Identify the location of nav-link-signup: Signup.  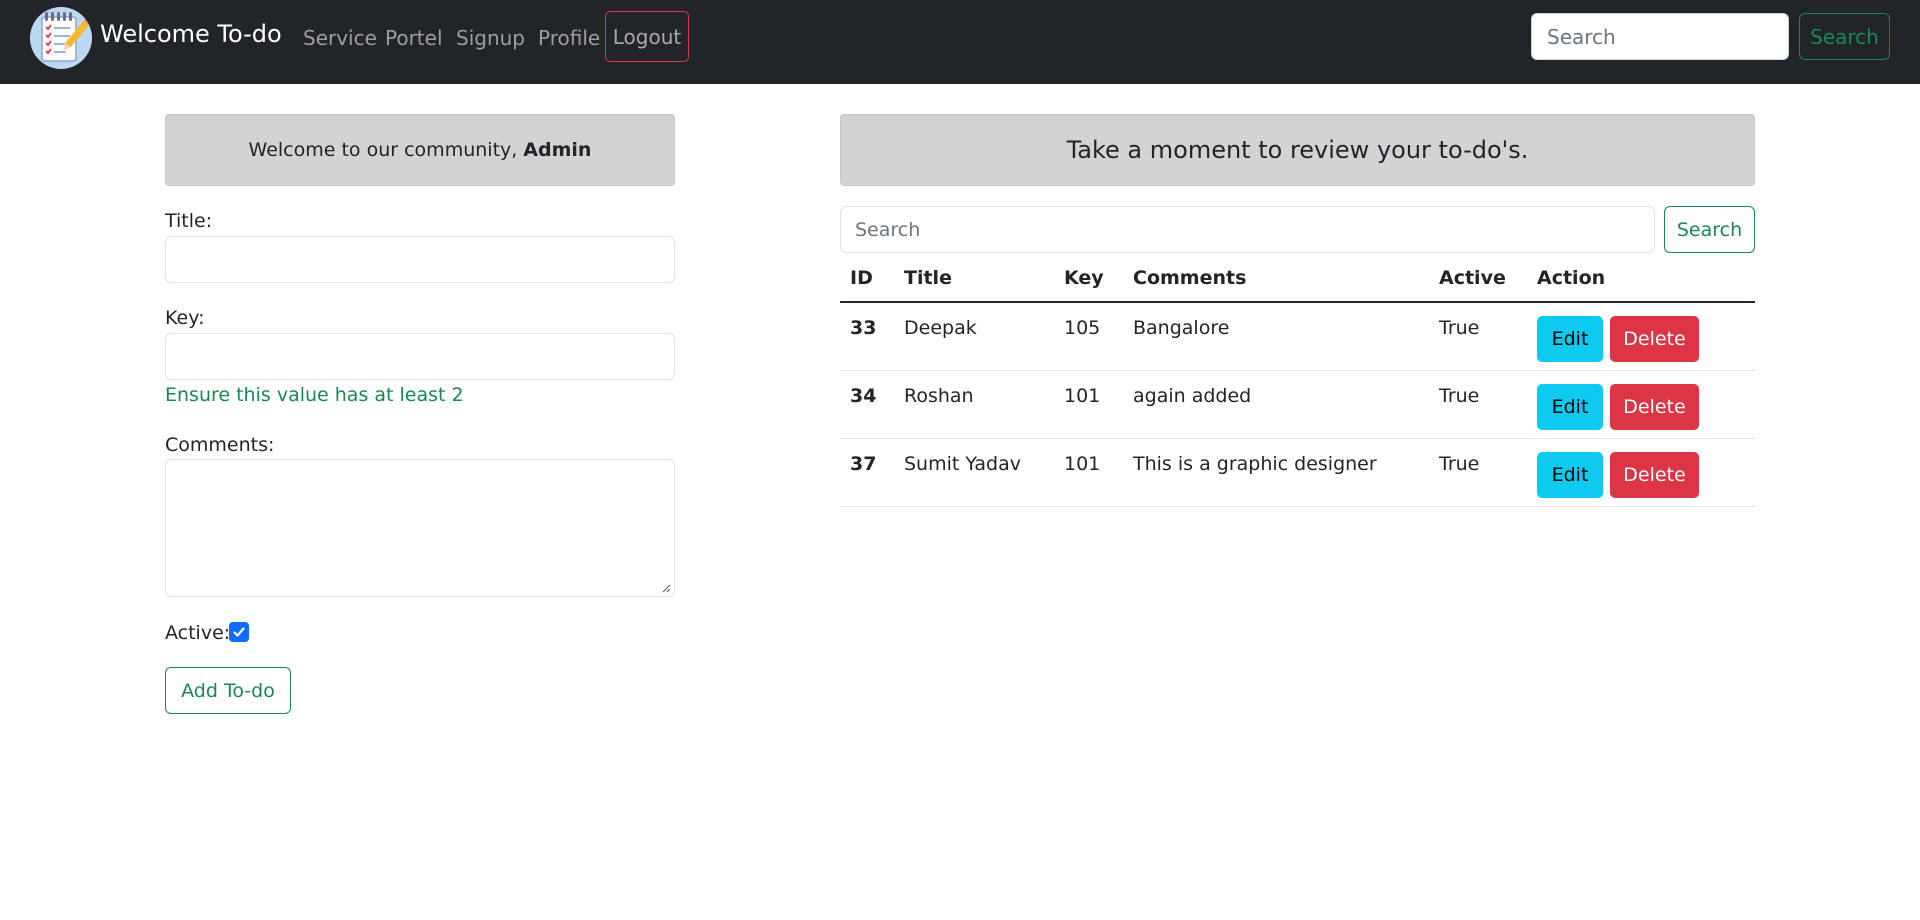
(490, 38).